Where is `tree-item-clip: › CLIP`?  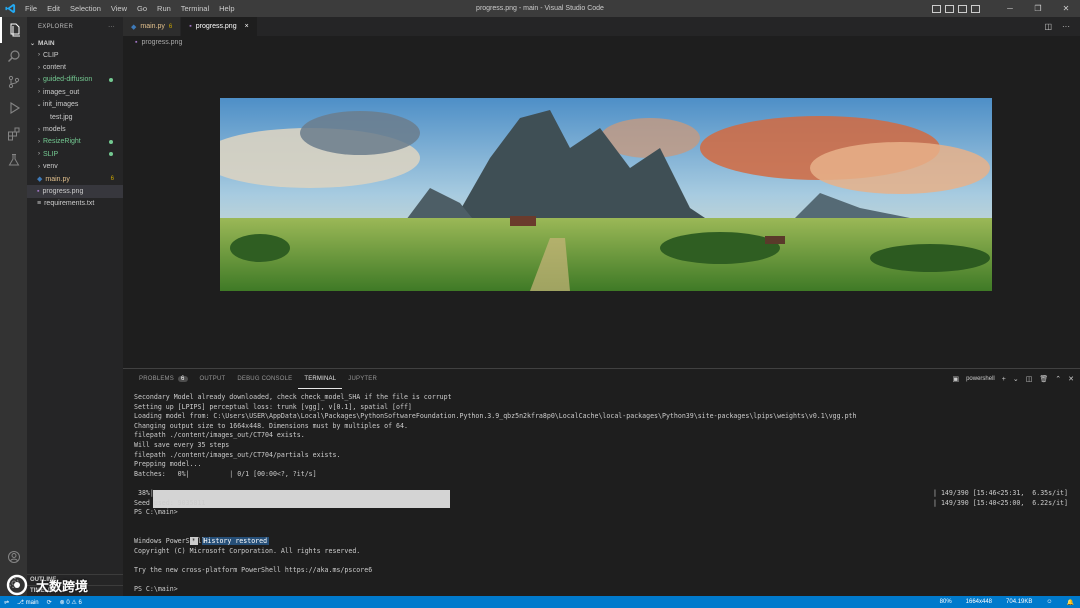
tree-item-clip: › CLIP is located at coordinates (75, 55).